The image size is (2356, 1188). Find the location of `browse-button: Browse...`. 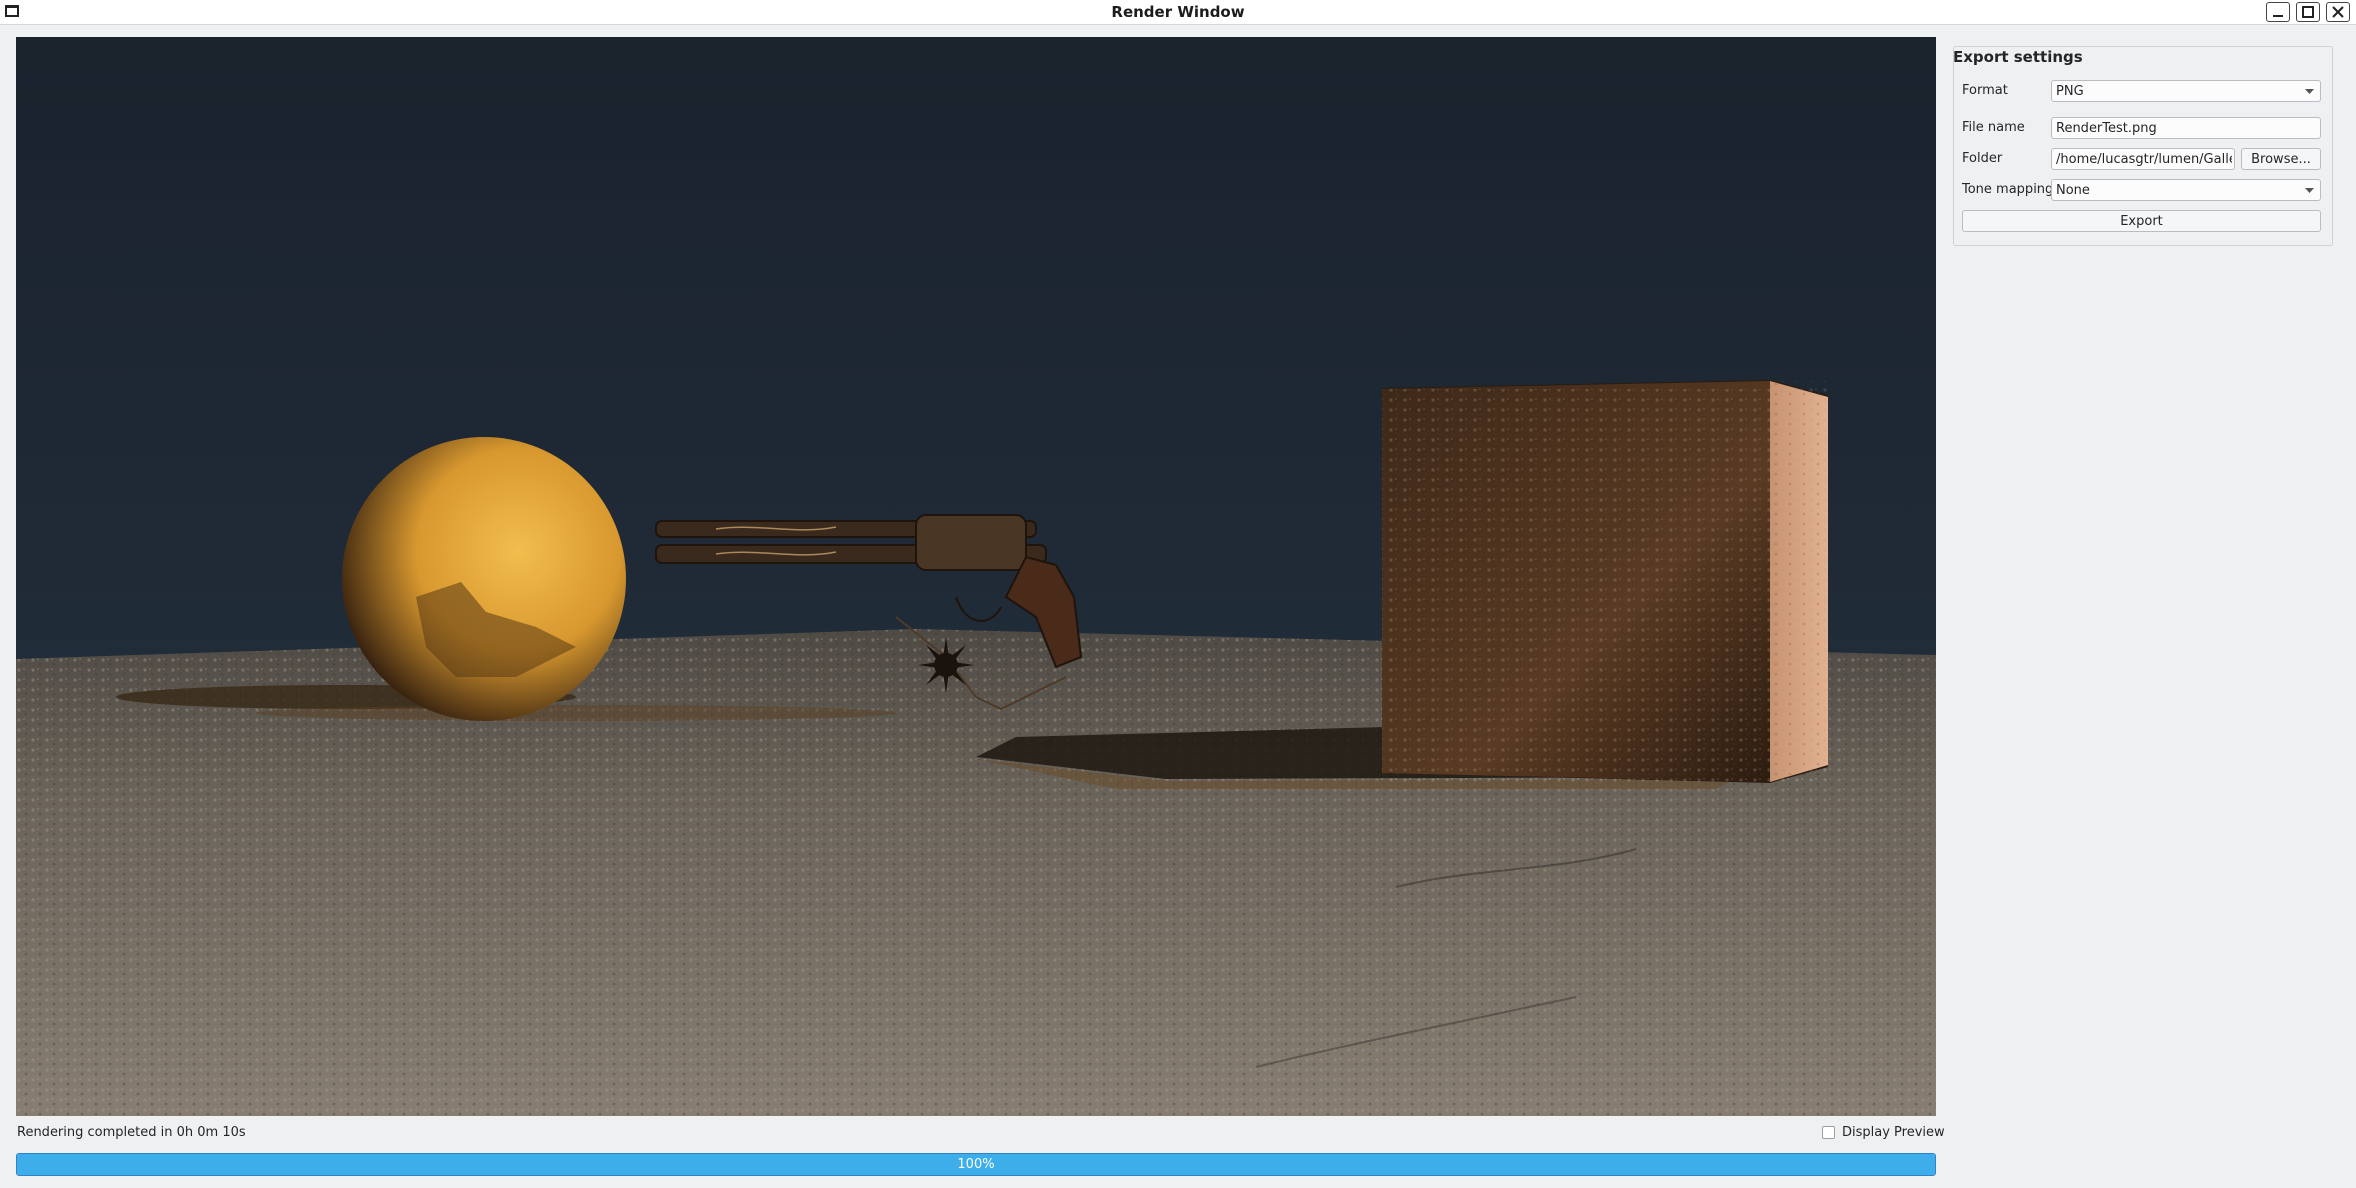

browse-button: Browse... is located at coordinates (2281, 159).